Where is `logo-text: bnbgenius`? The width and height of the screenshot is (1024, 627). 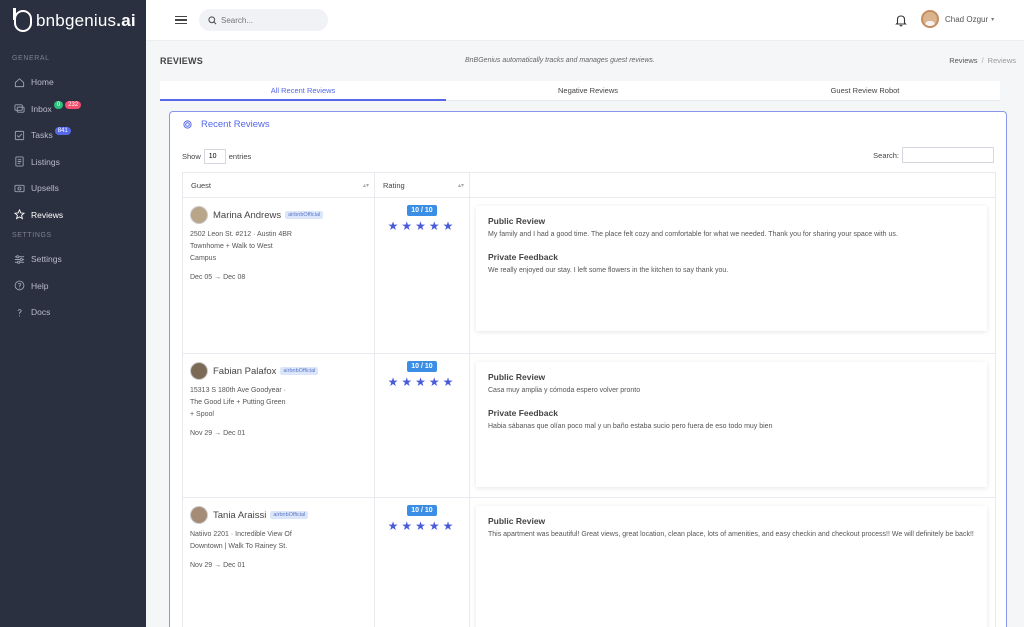 logo-text: bnbgenius is located at coordinates (76, 20).